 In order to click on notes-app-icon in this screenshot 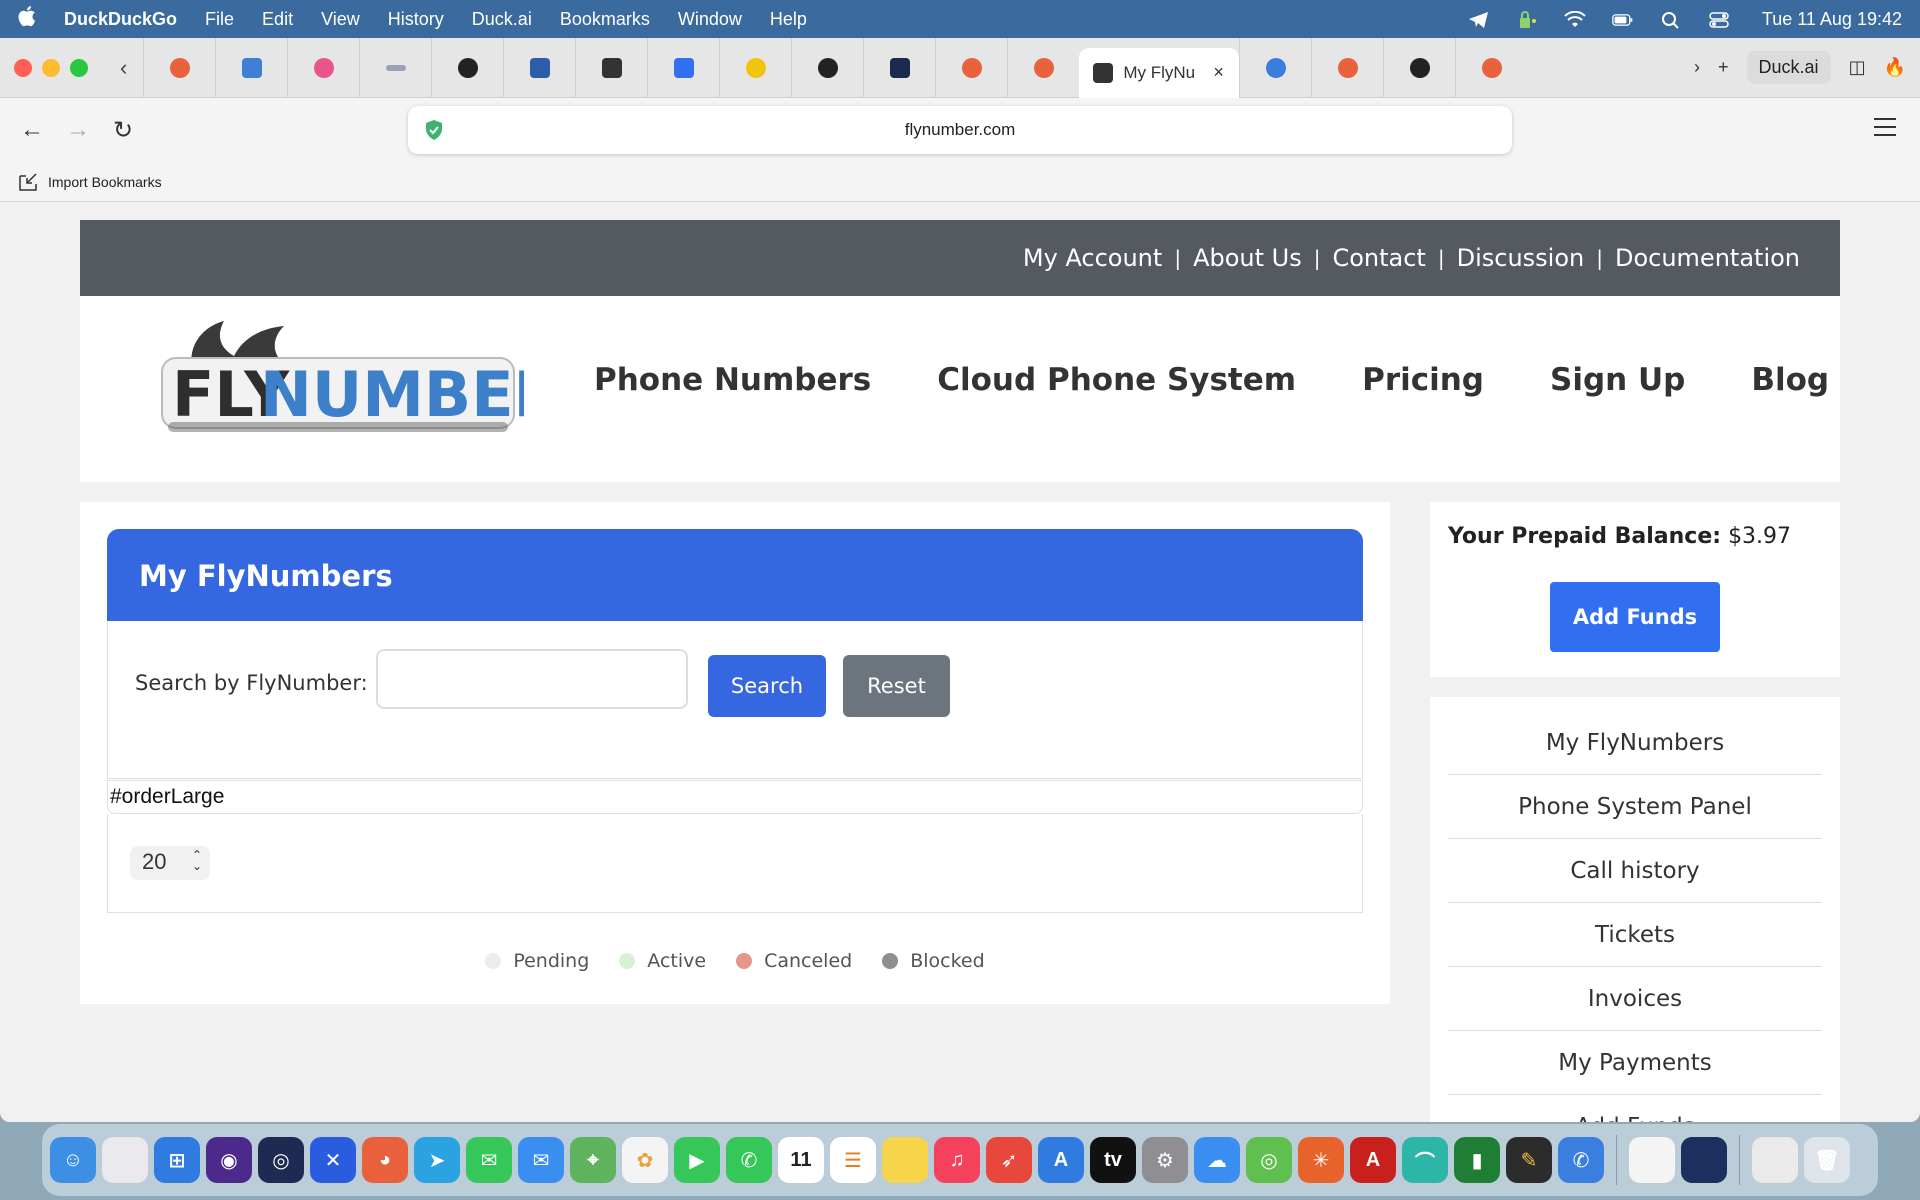, I will do `click(905, 1160)`.